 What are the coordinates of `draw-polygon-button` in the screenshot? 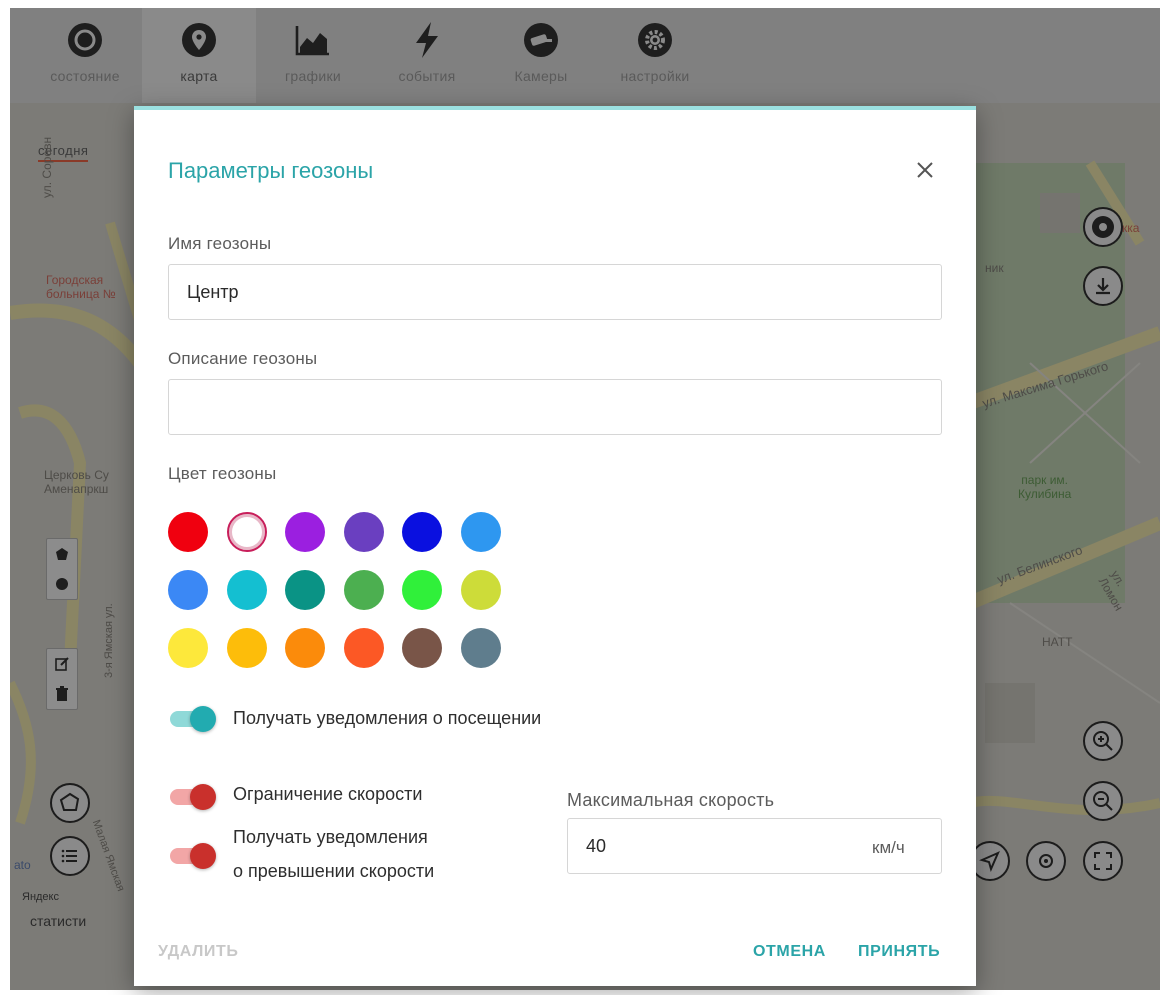 It's located at (62, 554).